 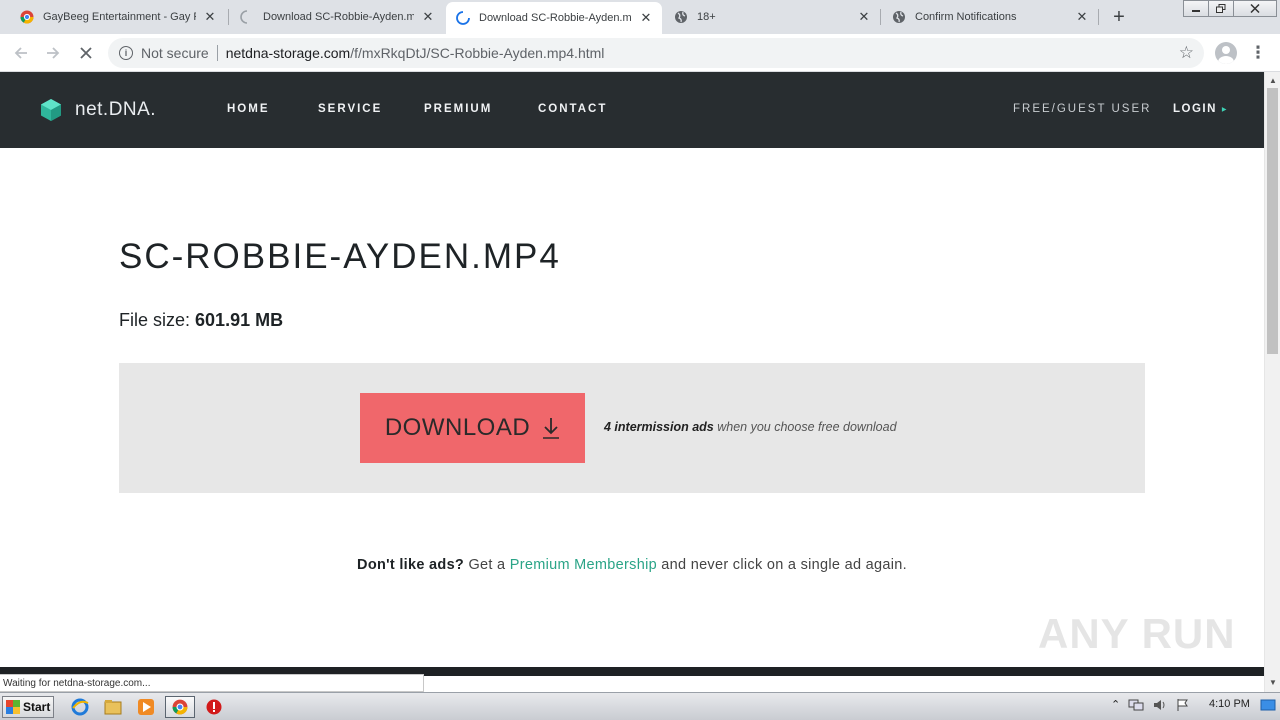 I want to click on tab-gaybeeg: GayBeeg Entertainment - Gay Po ✕, so click(x=113, y=17).